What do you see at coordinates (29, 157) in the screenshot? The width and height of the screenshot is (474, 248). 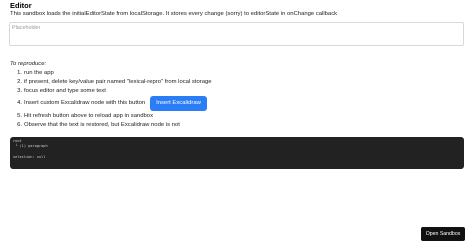 I see `tree-view-line: selection: null` at bounding box center [29, 157].